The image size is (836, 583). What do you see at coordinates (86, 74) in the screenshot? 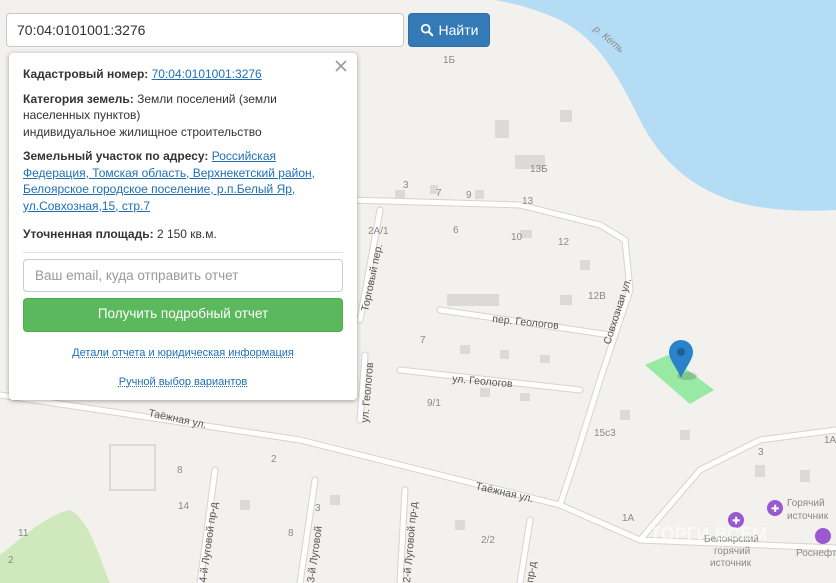
I see `cadastral-label: Кадастровый номер:` at bounding box center [86, 74].